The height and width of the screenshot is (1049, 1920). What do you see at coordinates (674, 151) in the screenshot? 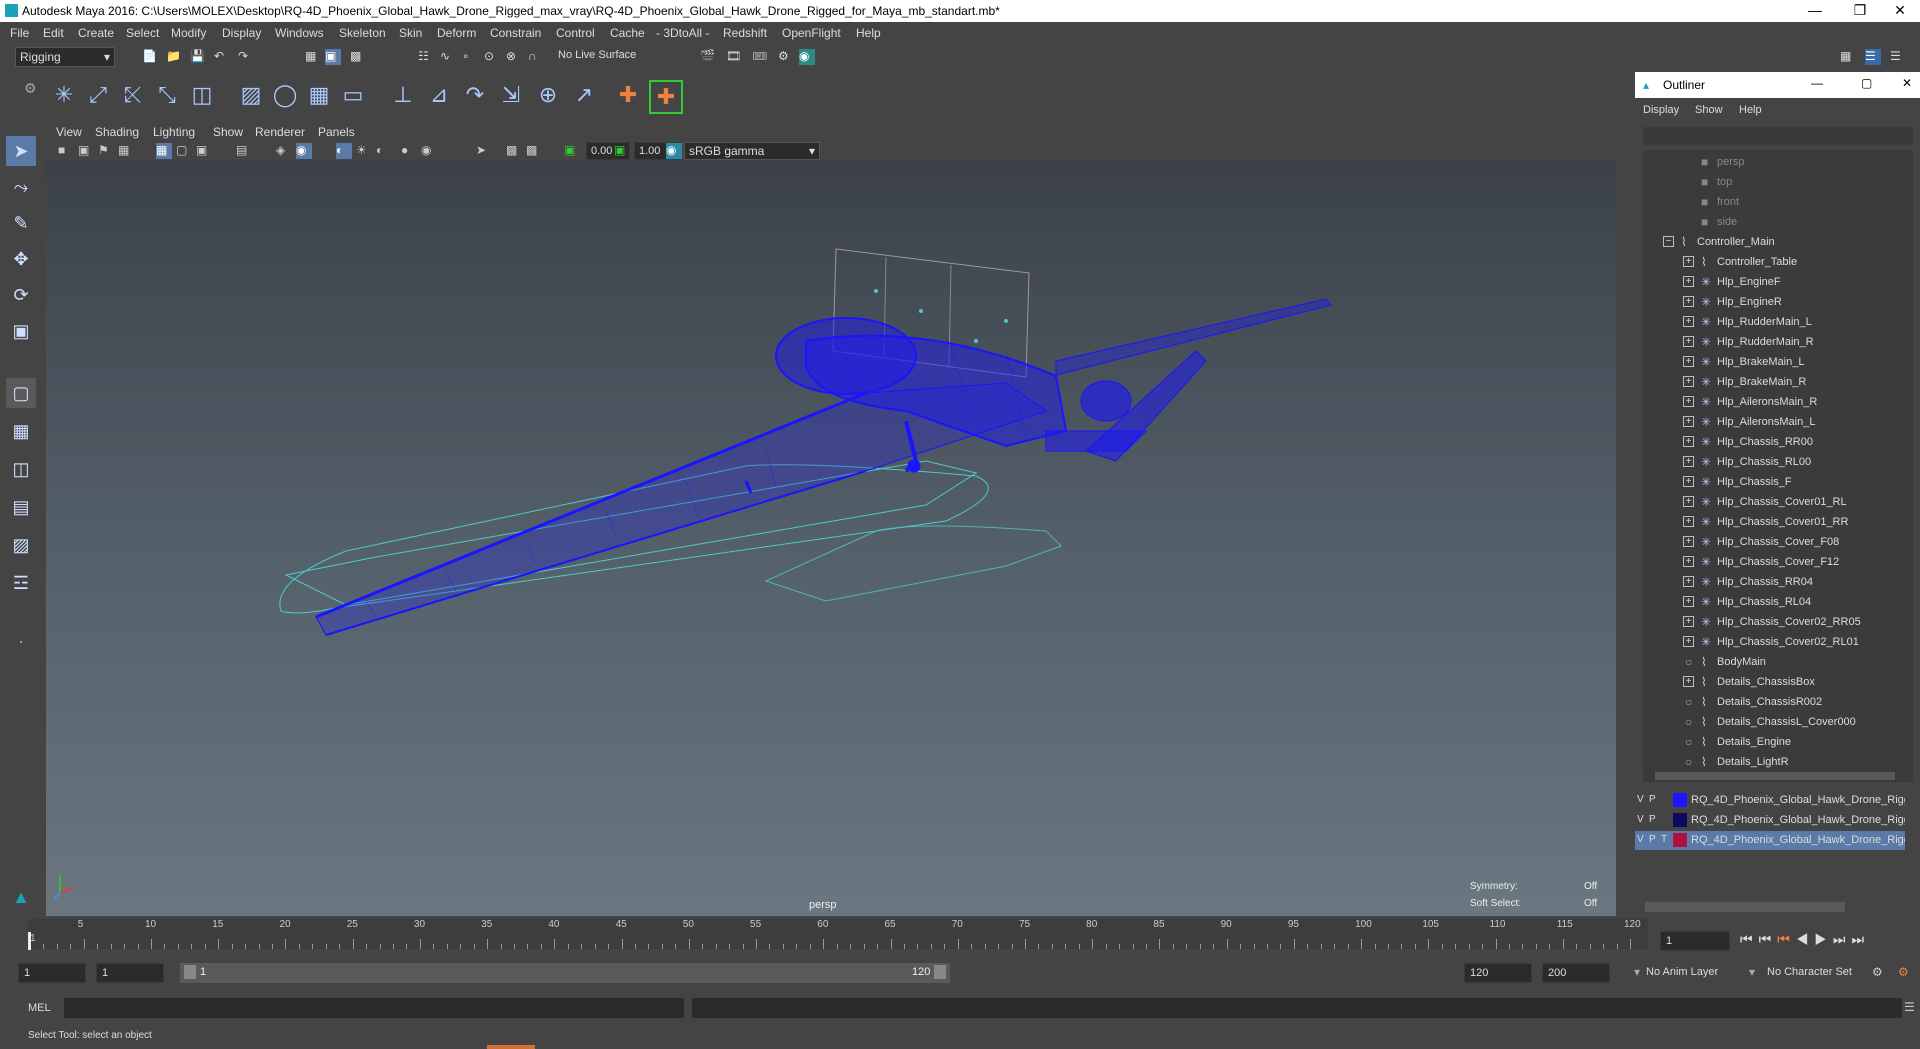
I see `color-management-icon: ◉` at bounding box center [674, 151].